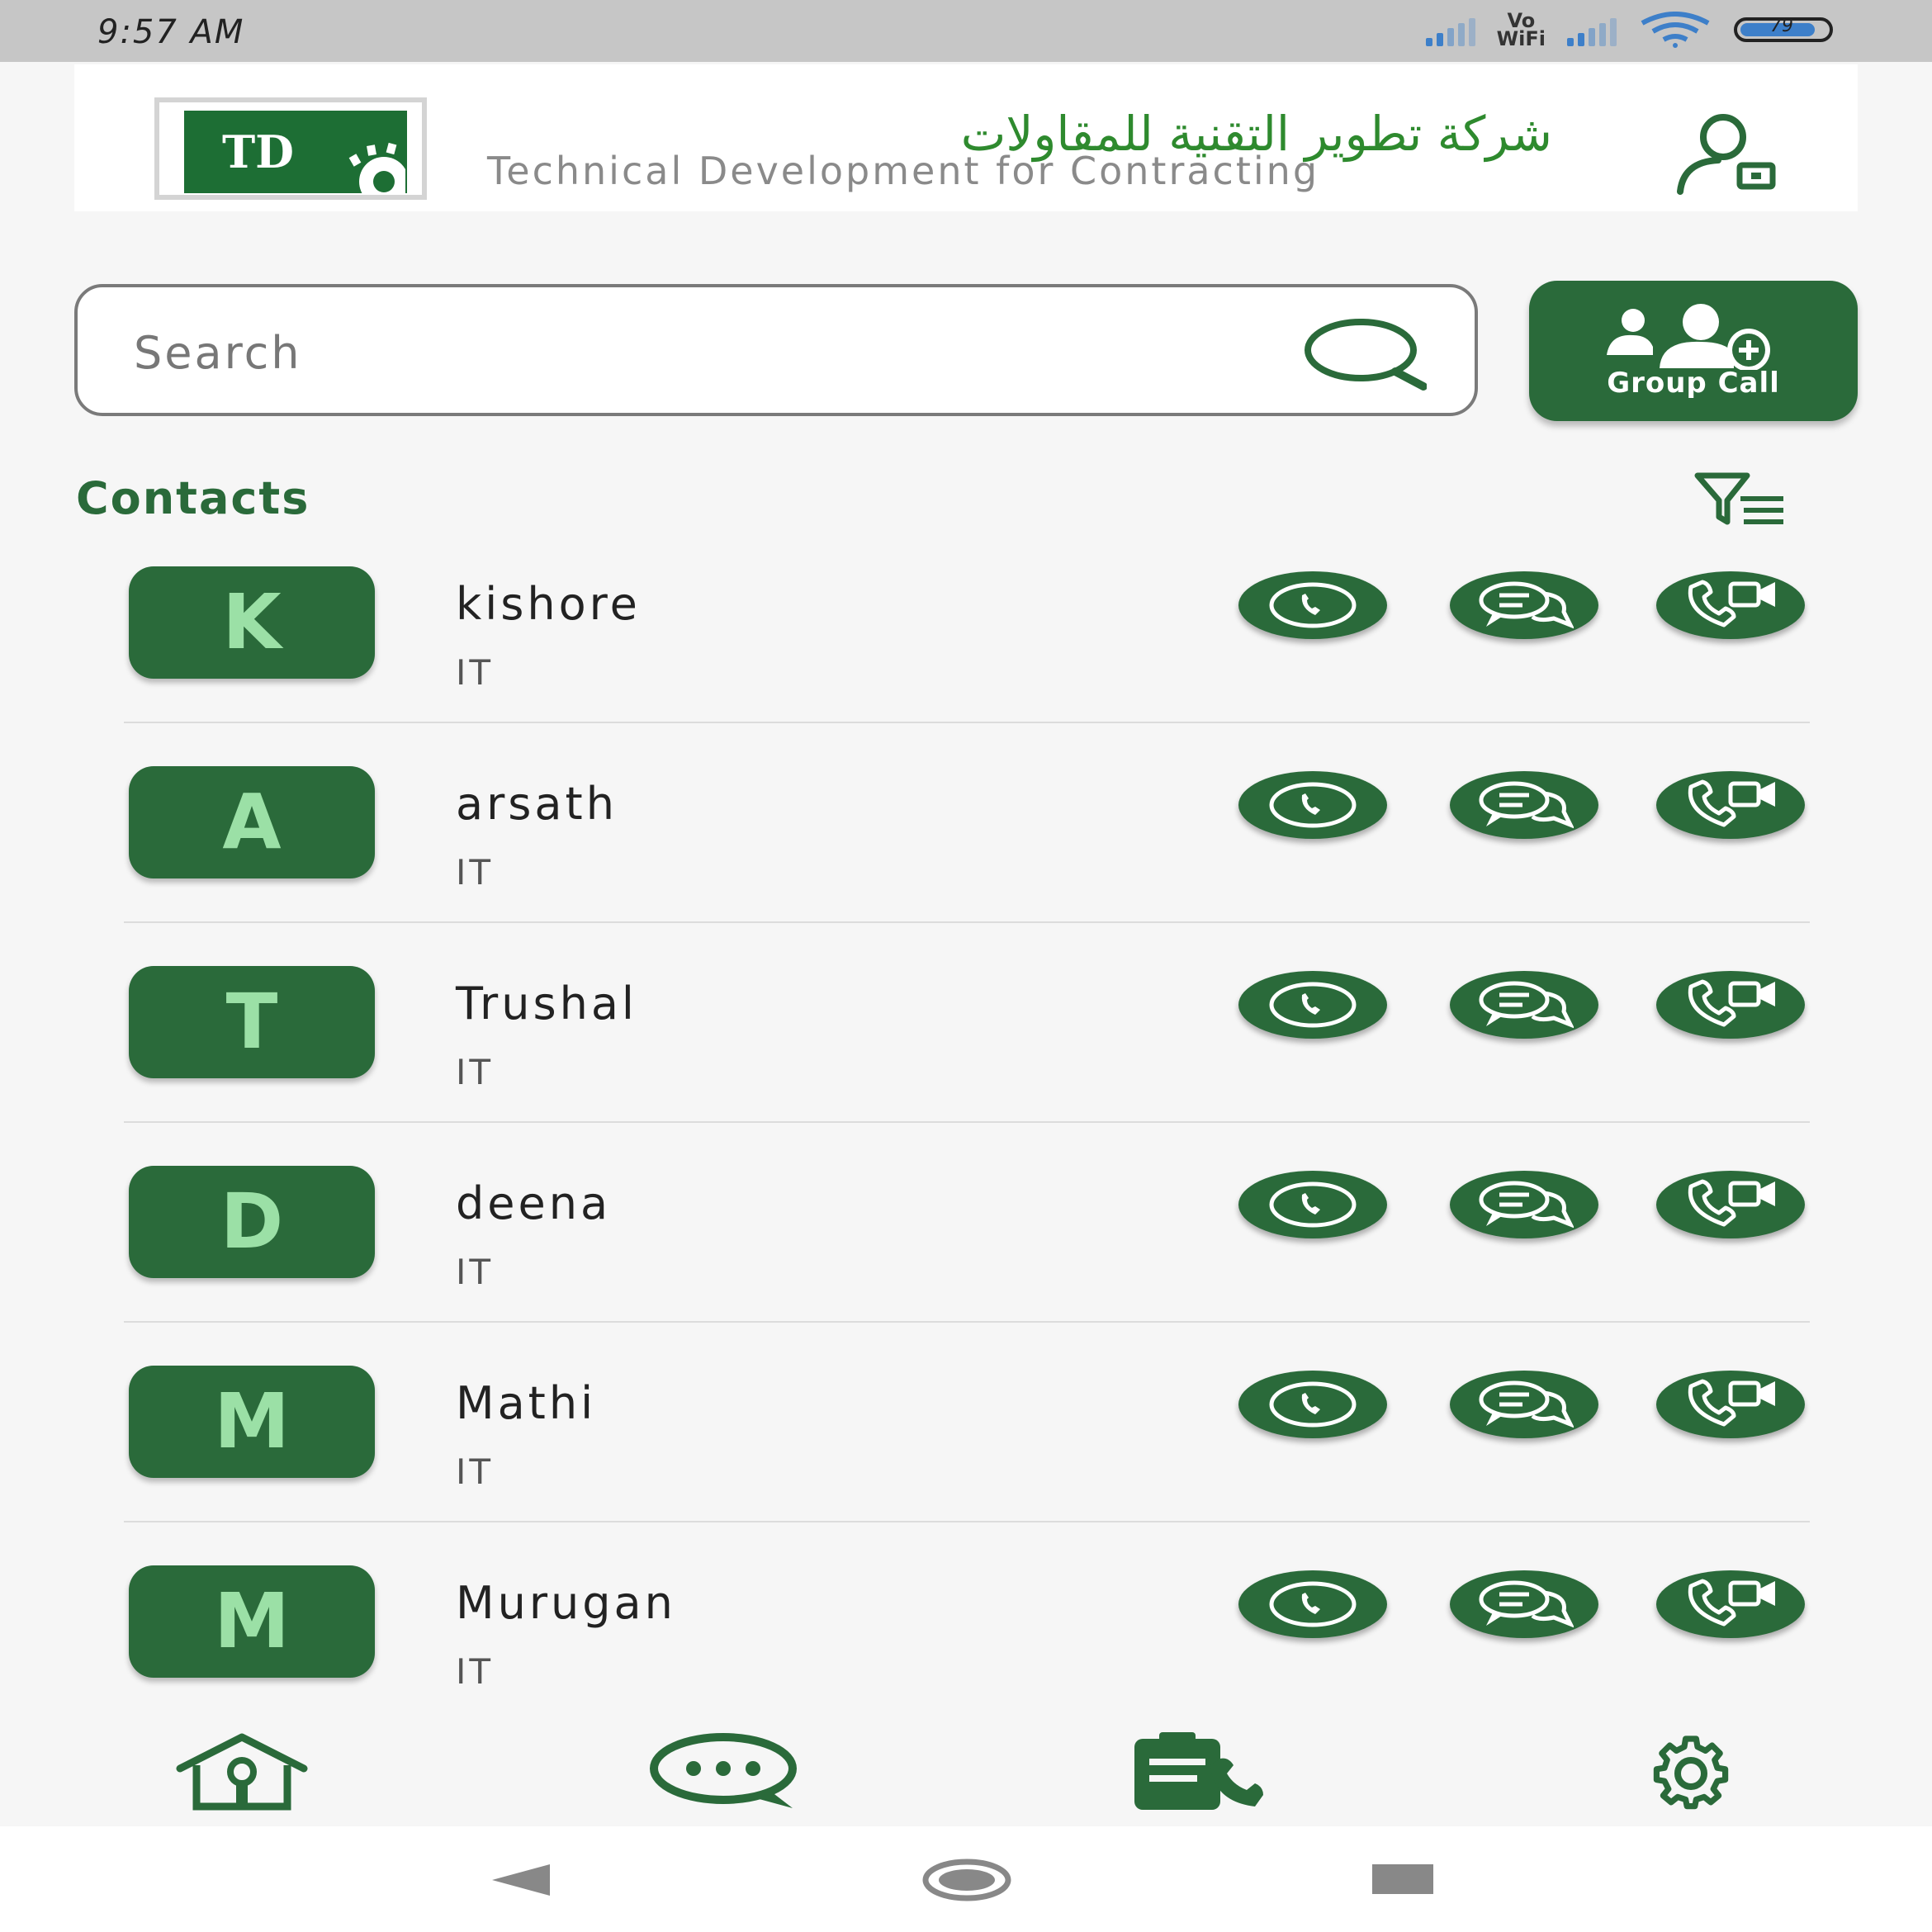 This screenshot has height=1932, width=1932. Describe the element at coordinates (376, 167) in the screenshot. I see `gear-logo-icon` at that location.